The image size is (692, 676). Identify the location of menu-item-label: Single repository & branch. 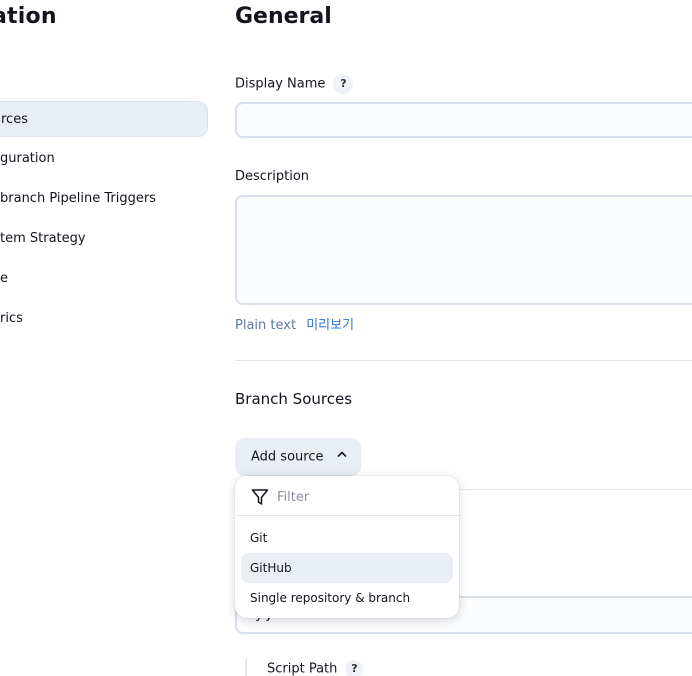
(330, 598).